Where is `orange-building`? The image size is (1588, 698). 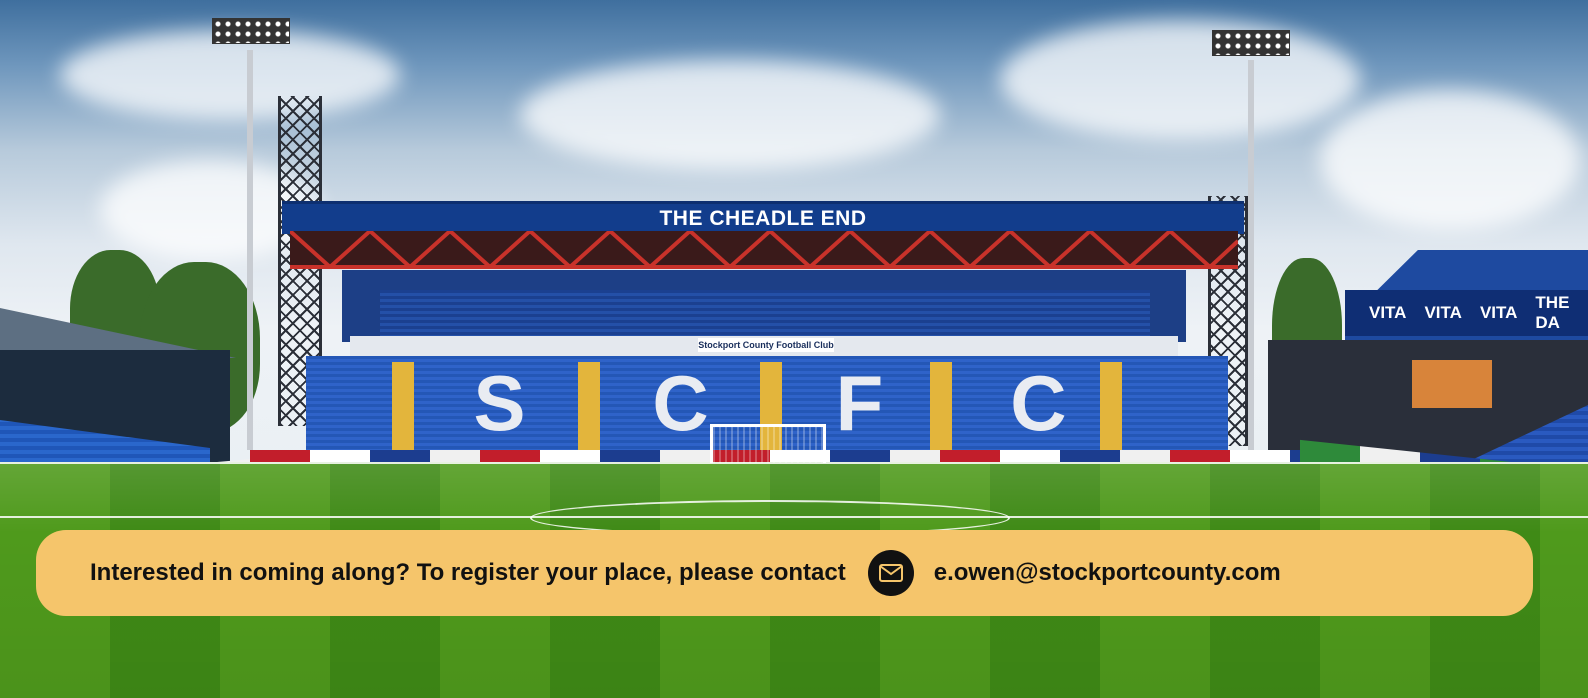 orange-building is located at coordinates (1452, 384).